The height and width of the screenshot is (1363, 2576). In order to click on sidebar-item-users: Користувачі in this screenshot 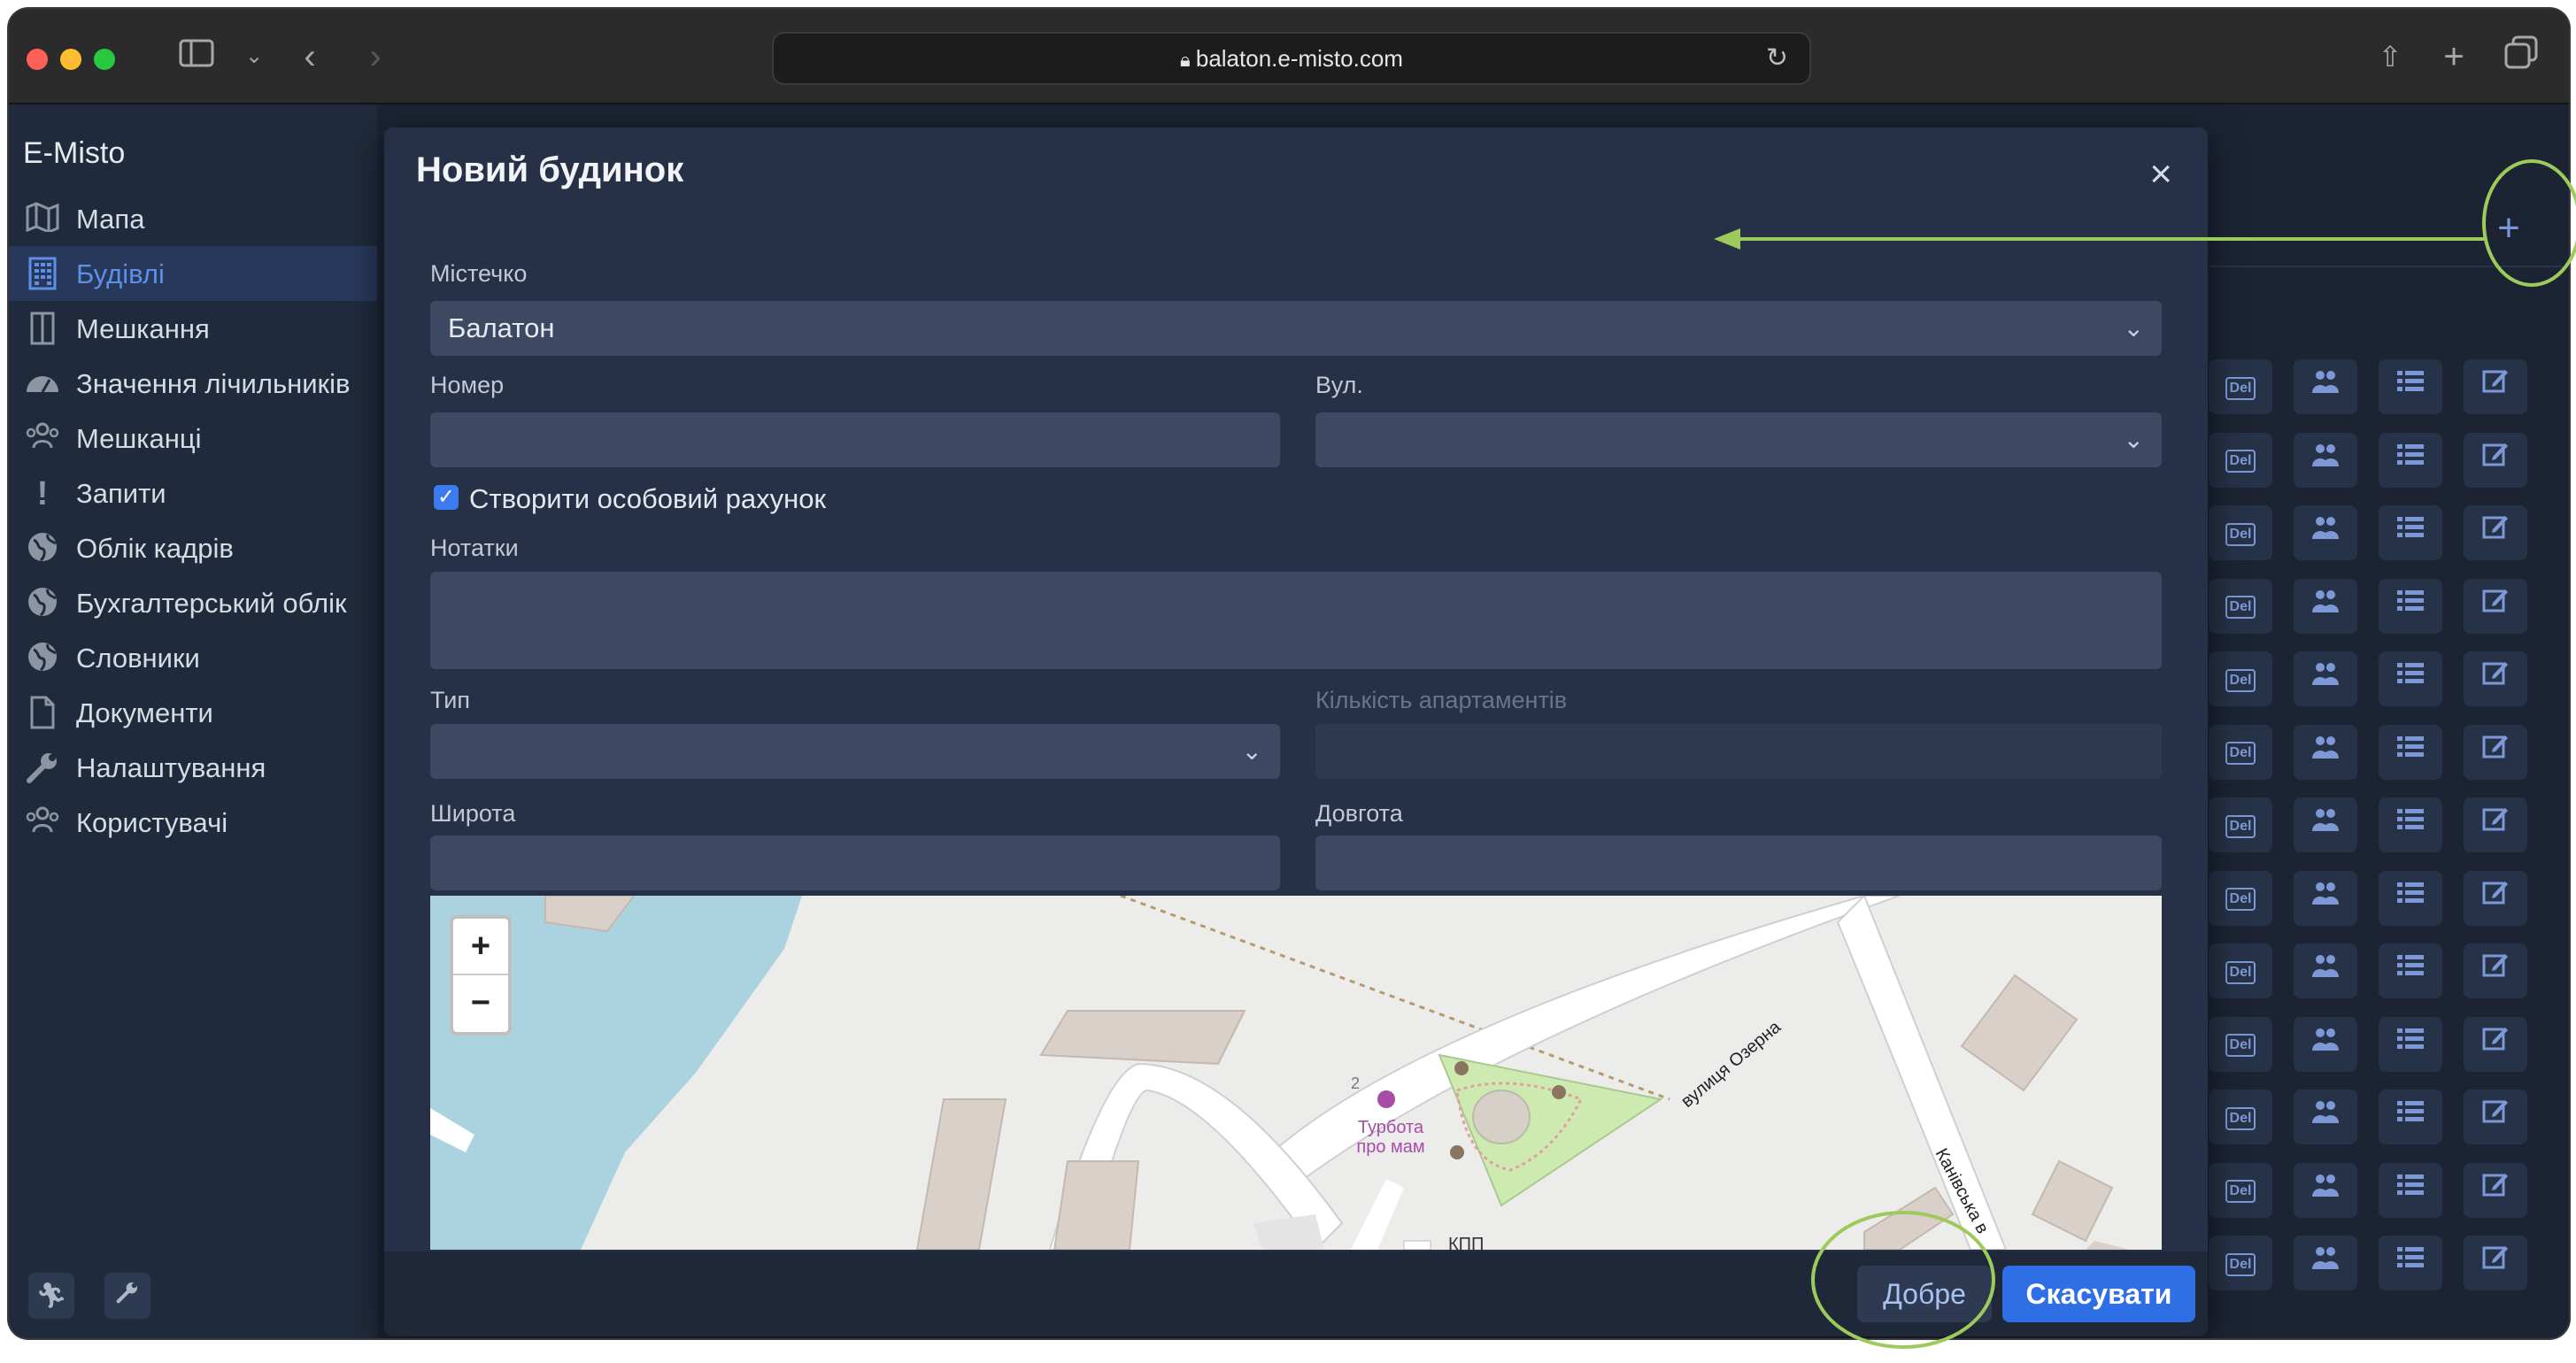, I will do `click(193, 823)`.